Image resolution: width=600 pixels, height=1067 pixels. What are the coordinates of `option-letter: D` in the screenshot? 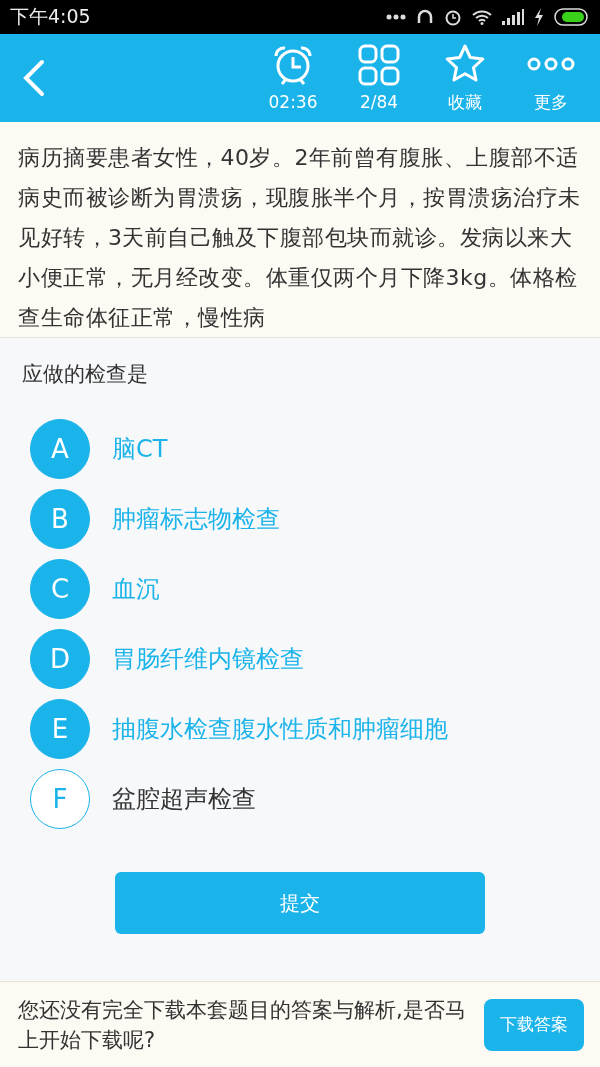 It's located at (60, 659).